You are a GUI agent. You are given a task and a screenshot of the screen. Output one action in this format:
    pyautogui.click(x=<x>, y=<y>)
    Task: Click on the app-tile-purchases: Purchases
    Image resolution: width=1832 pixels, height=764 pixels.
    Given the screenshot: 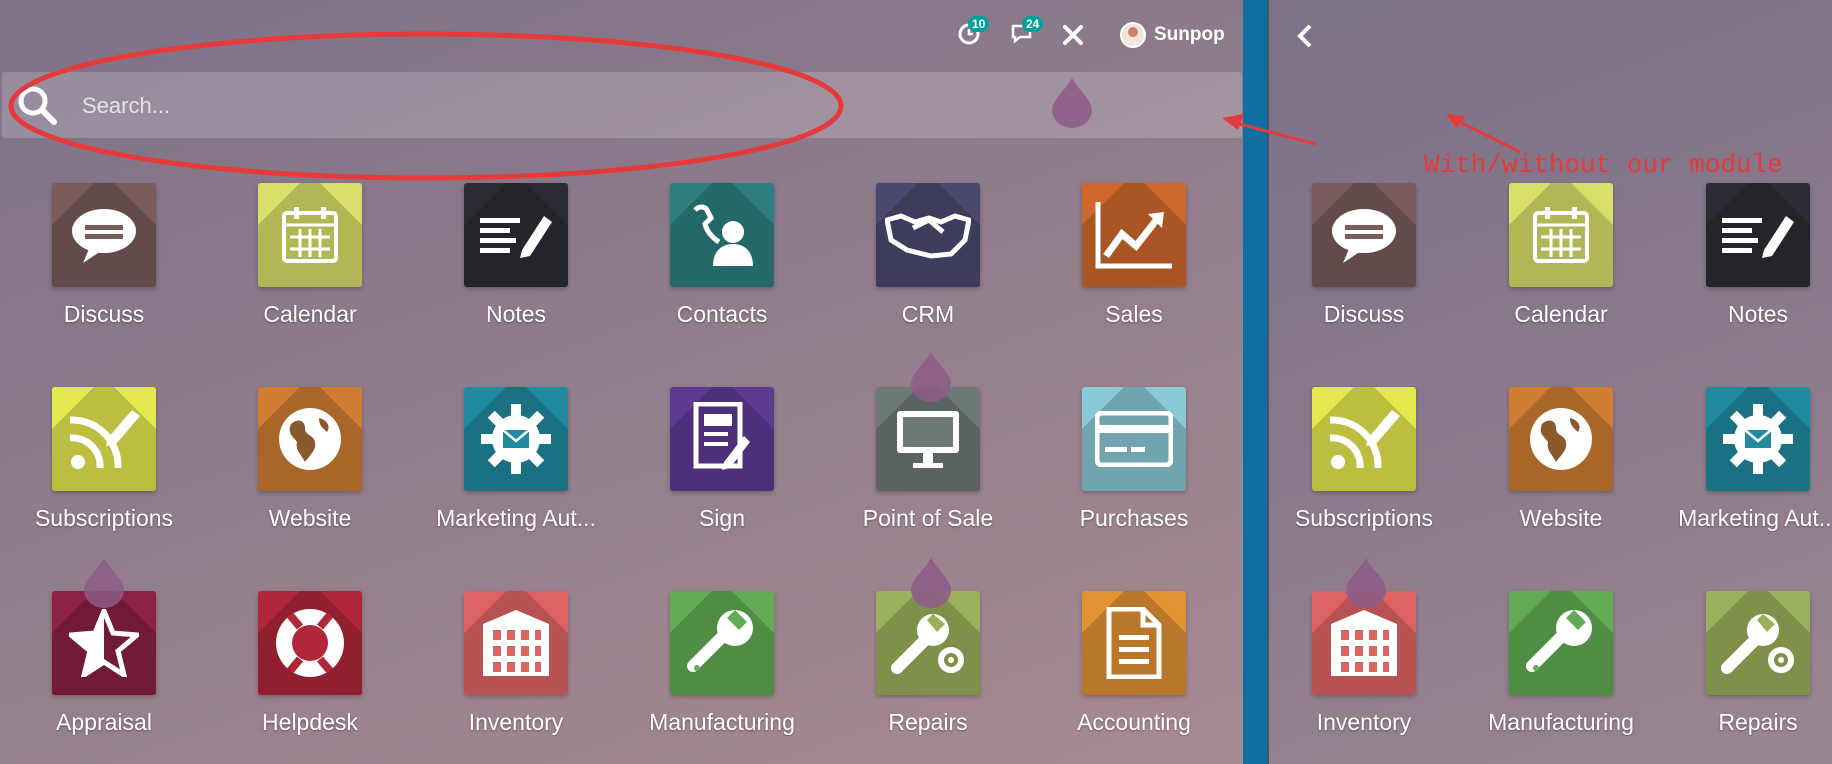 What is the action you would take?
    pyautogui.click(x=1134, y=459)
    